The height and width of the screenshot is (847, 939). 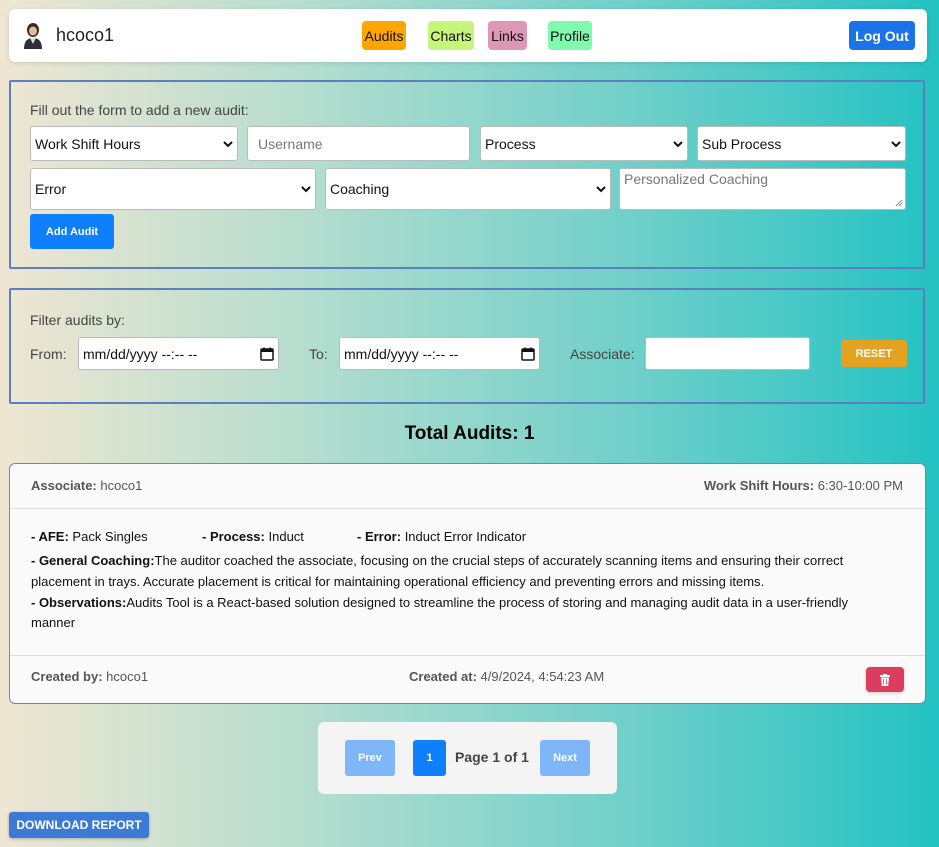 I want to click on created-at-row: Created at: 4/9/2024, 4:54:23 AM, so click(x=506, y=676).